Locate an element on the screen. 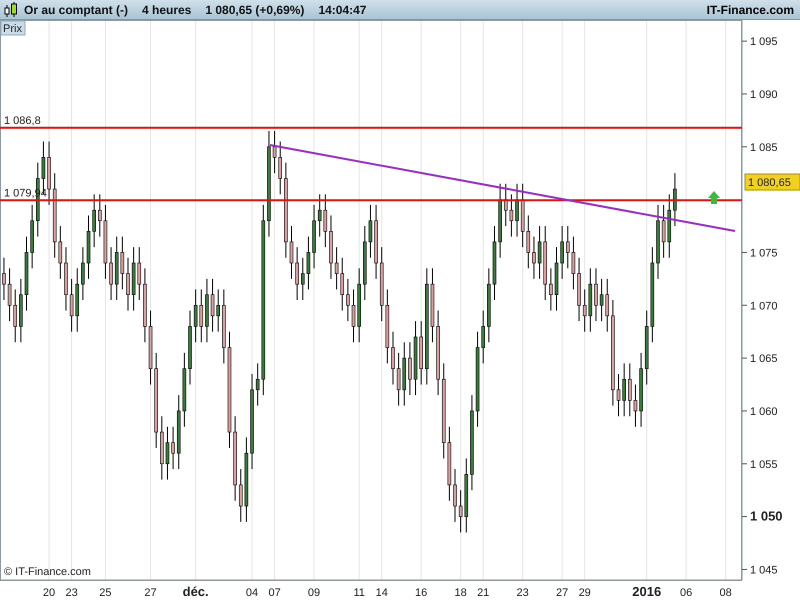 This screenshot has width=800, height=600. axis-label: 1 075 is located at coordinates (764, 253).